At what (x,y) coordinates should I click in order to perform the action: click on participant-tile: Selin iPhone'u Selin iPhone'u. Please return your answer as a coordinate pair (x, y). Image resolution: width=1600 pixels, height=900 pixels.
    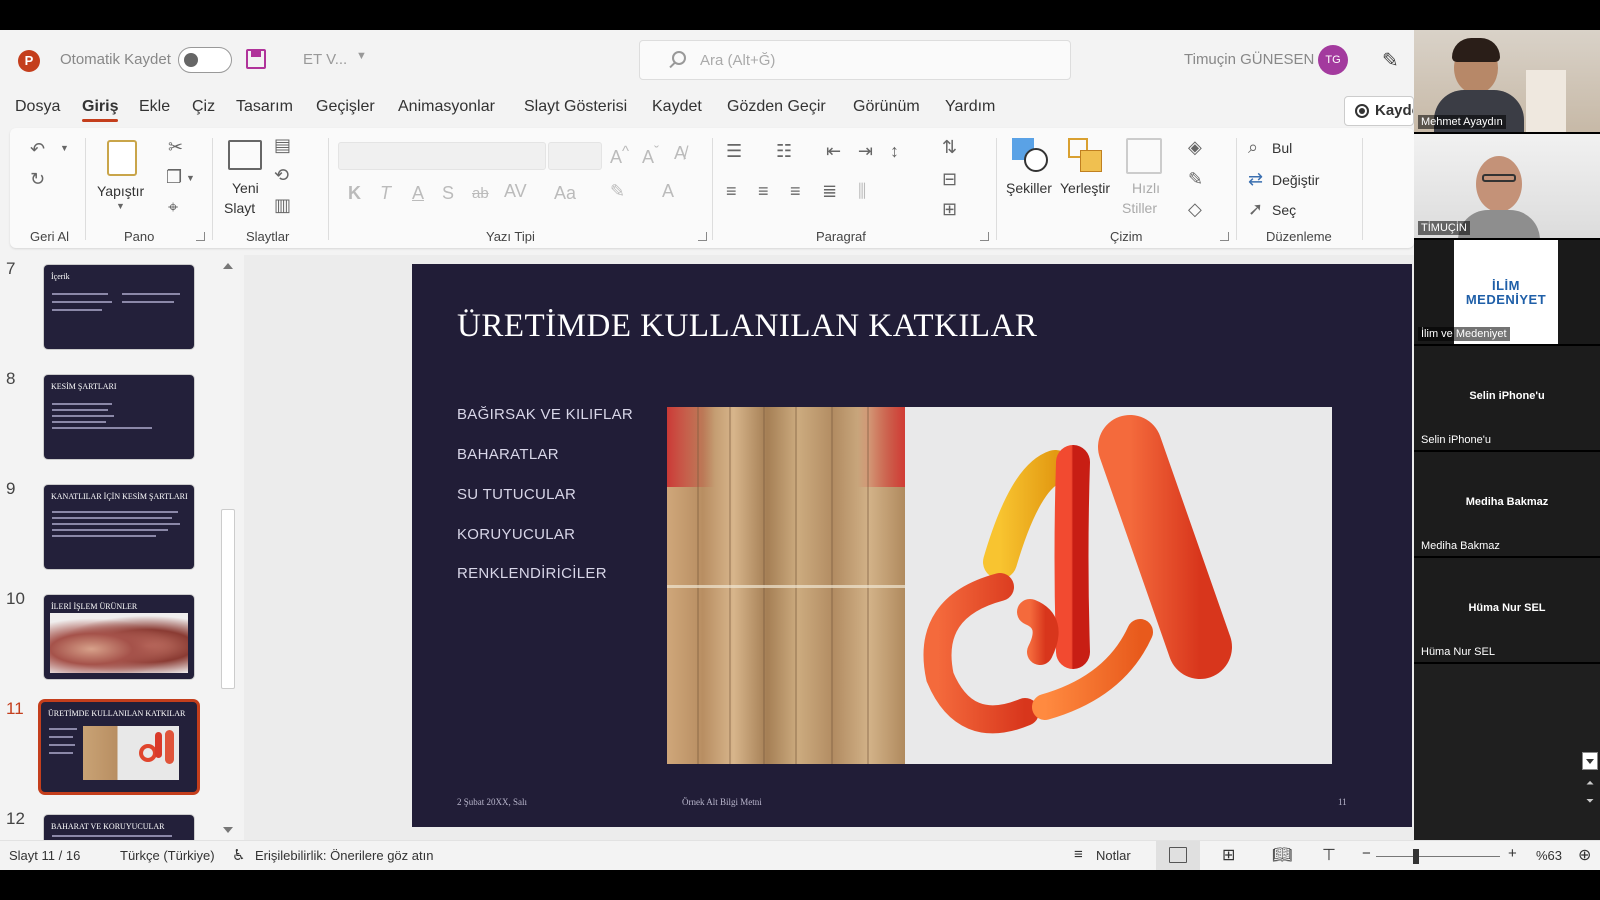
    Looking at the image, I should click on (1507, 399).